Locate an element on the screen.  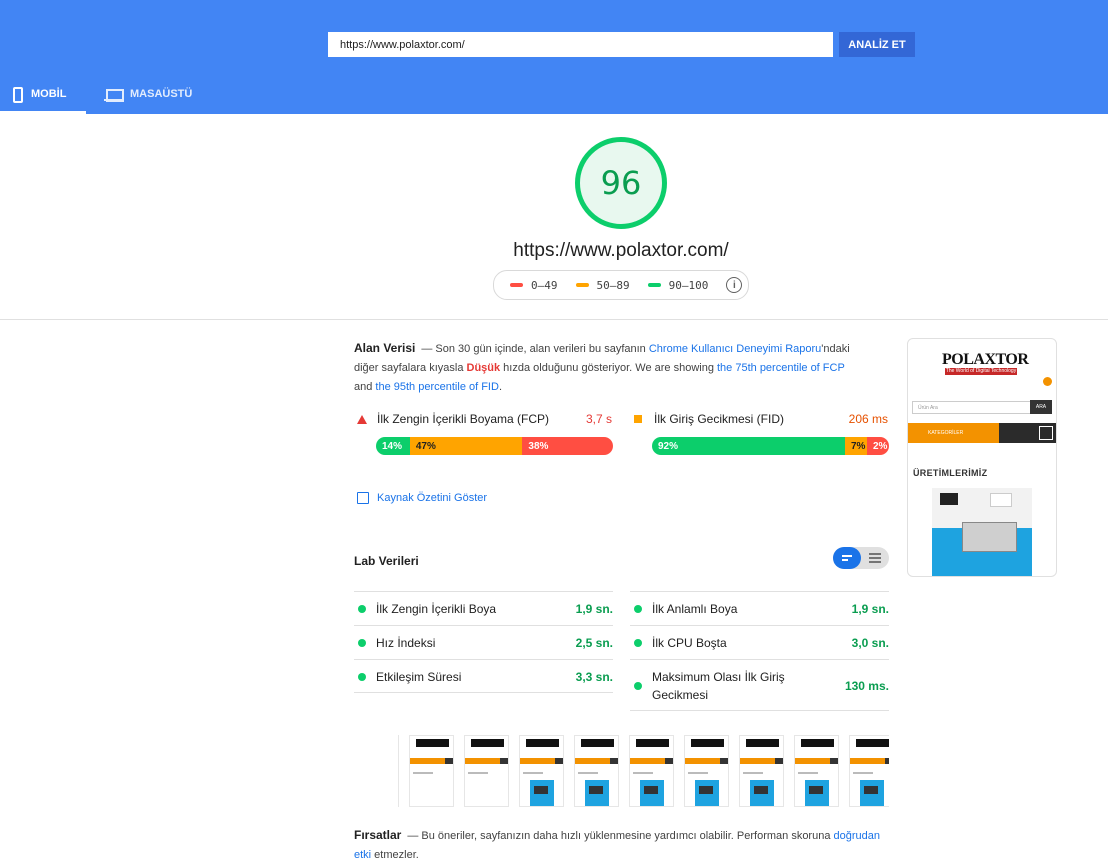
crux-report-link: Chrome Kullanıcı Deneyimi Raporu is located at coordinates (735, 349).